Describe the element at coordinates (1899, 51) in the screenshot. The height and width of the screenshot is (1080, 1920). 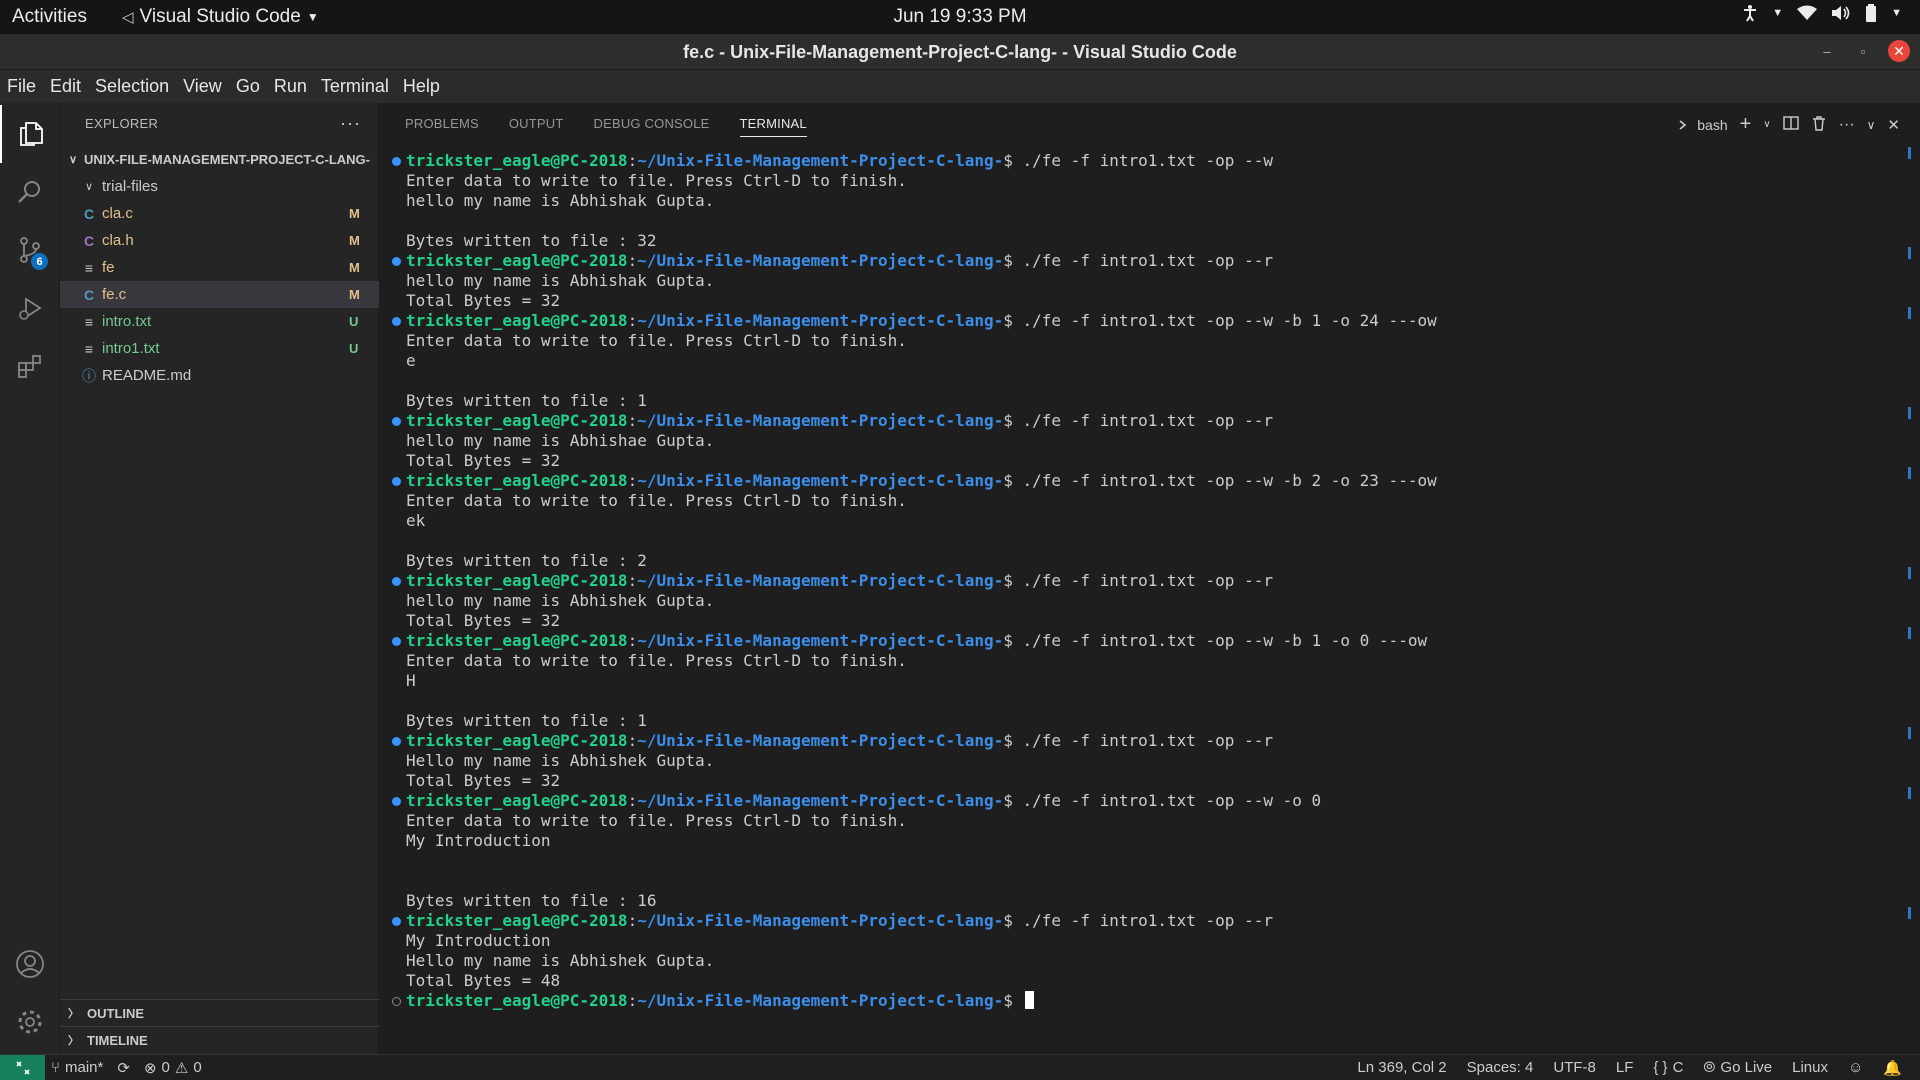
I see `close-button: ✕` at that location.